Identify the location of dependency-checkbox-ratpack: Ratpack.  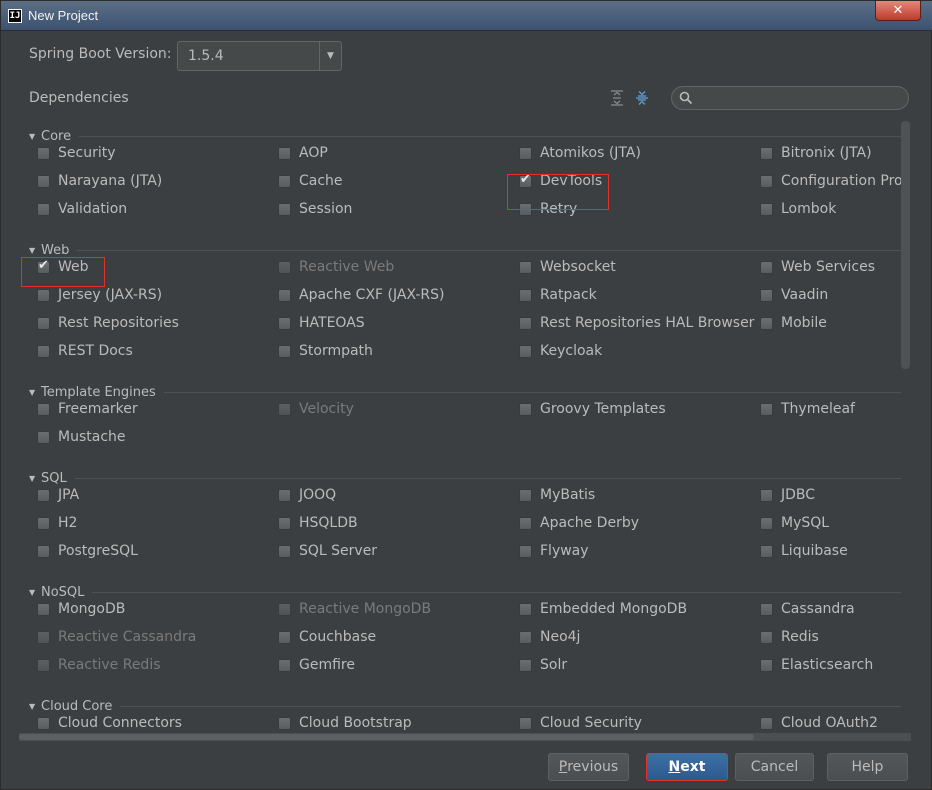
(558, 295).